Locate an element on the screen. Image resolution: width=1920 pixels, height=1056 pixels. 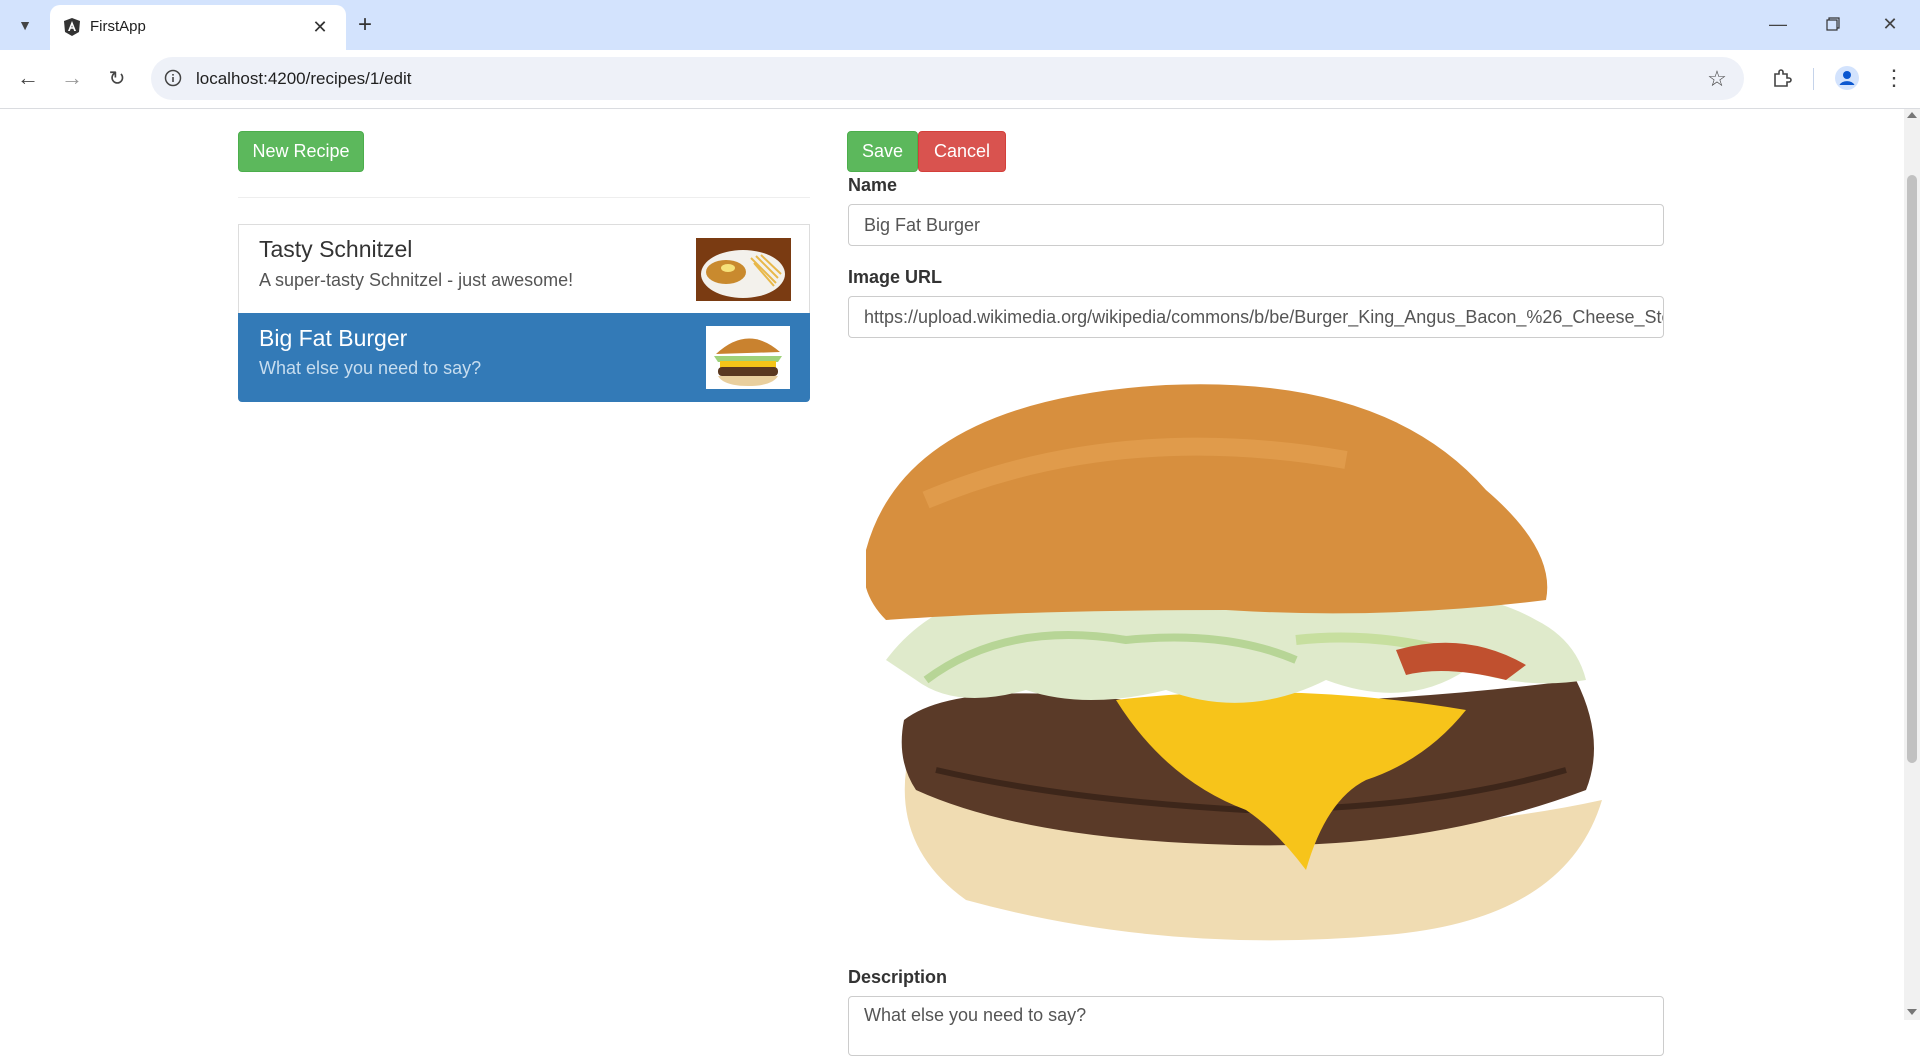
extensions-icon is located at coordinates (1782, 78).